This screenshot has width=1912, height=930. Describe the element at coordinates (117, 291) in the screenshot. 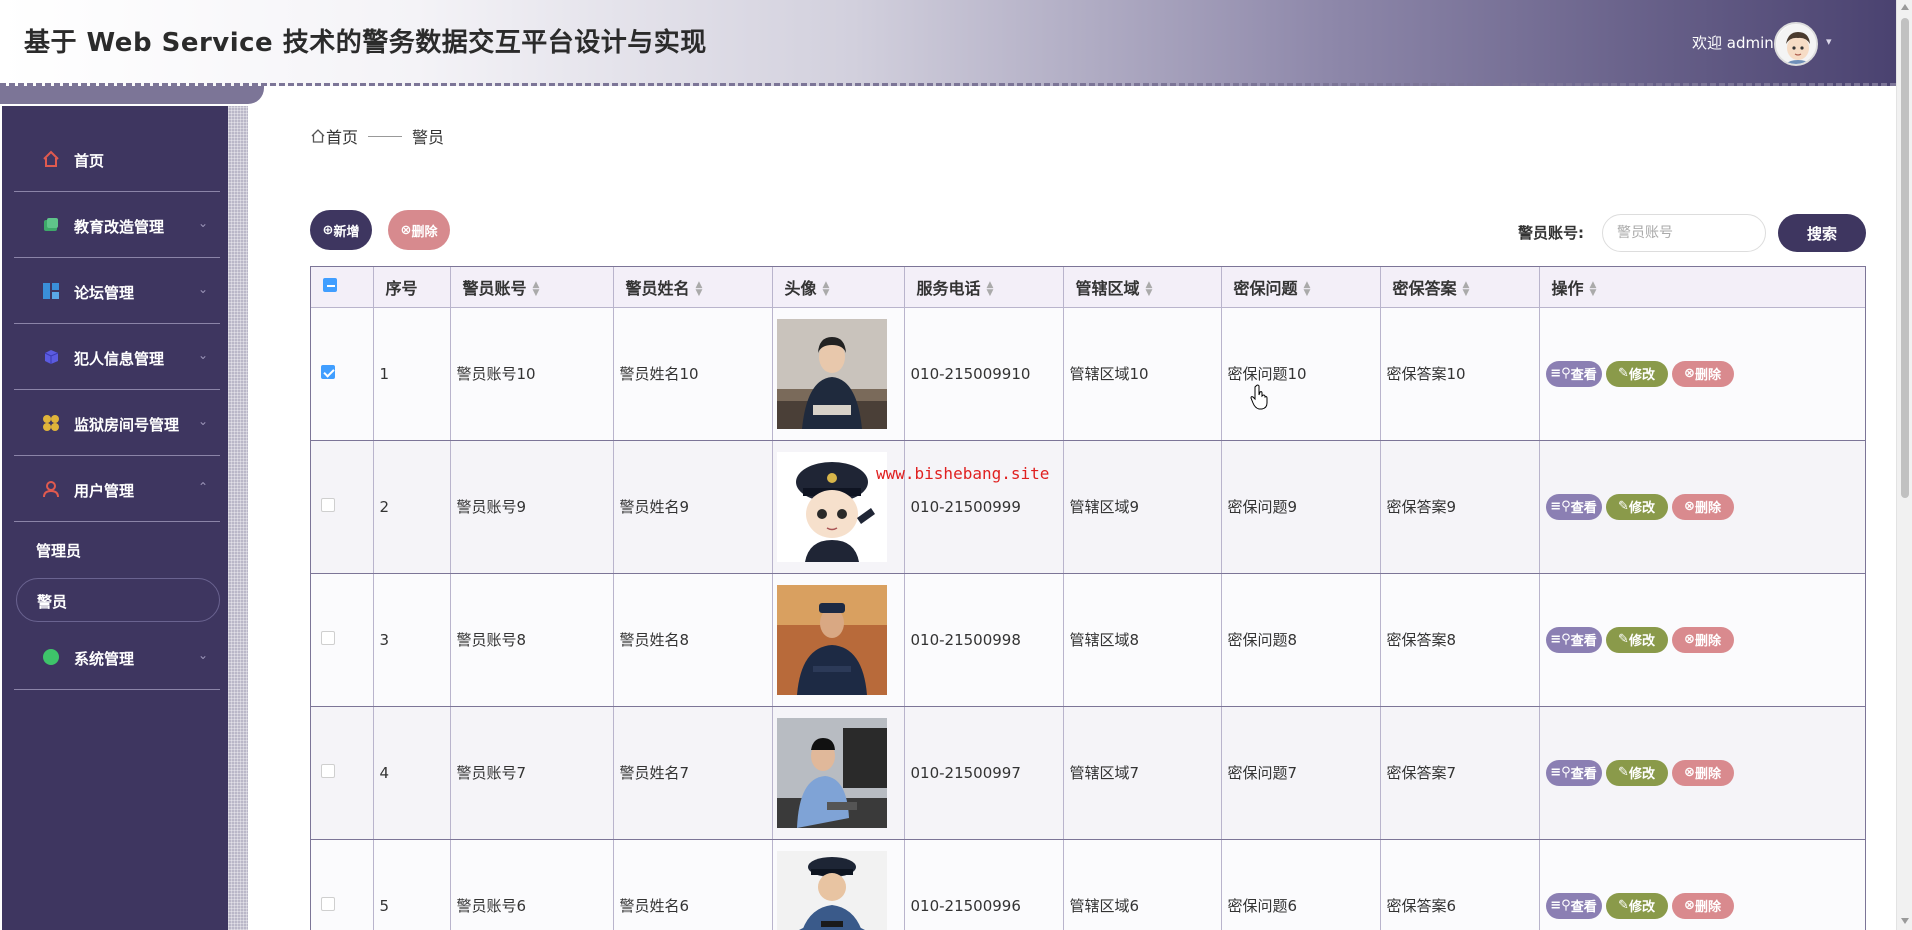

I see `sidebar-item-forum: 论坛管理 ⌄` at that location.